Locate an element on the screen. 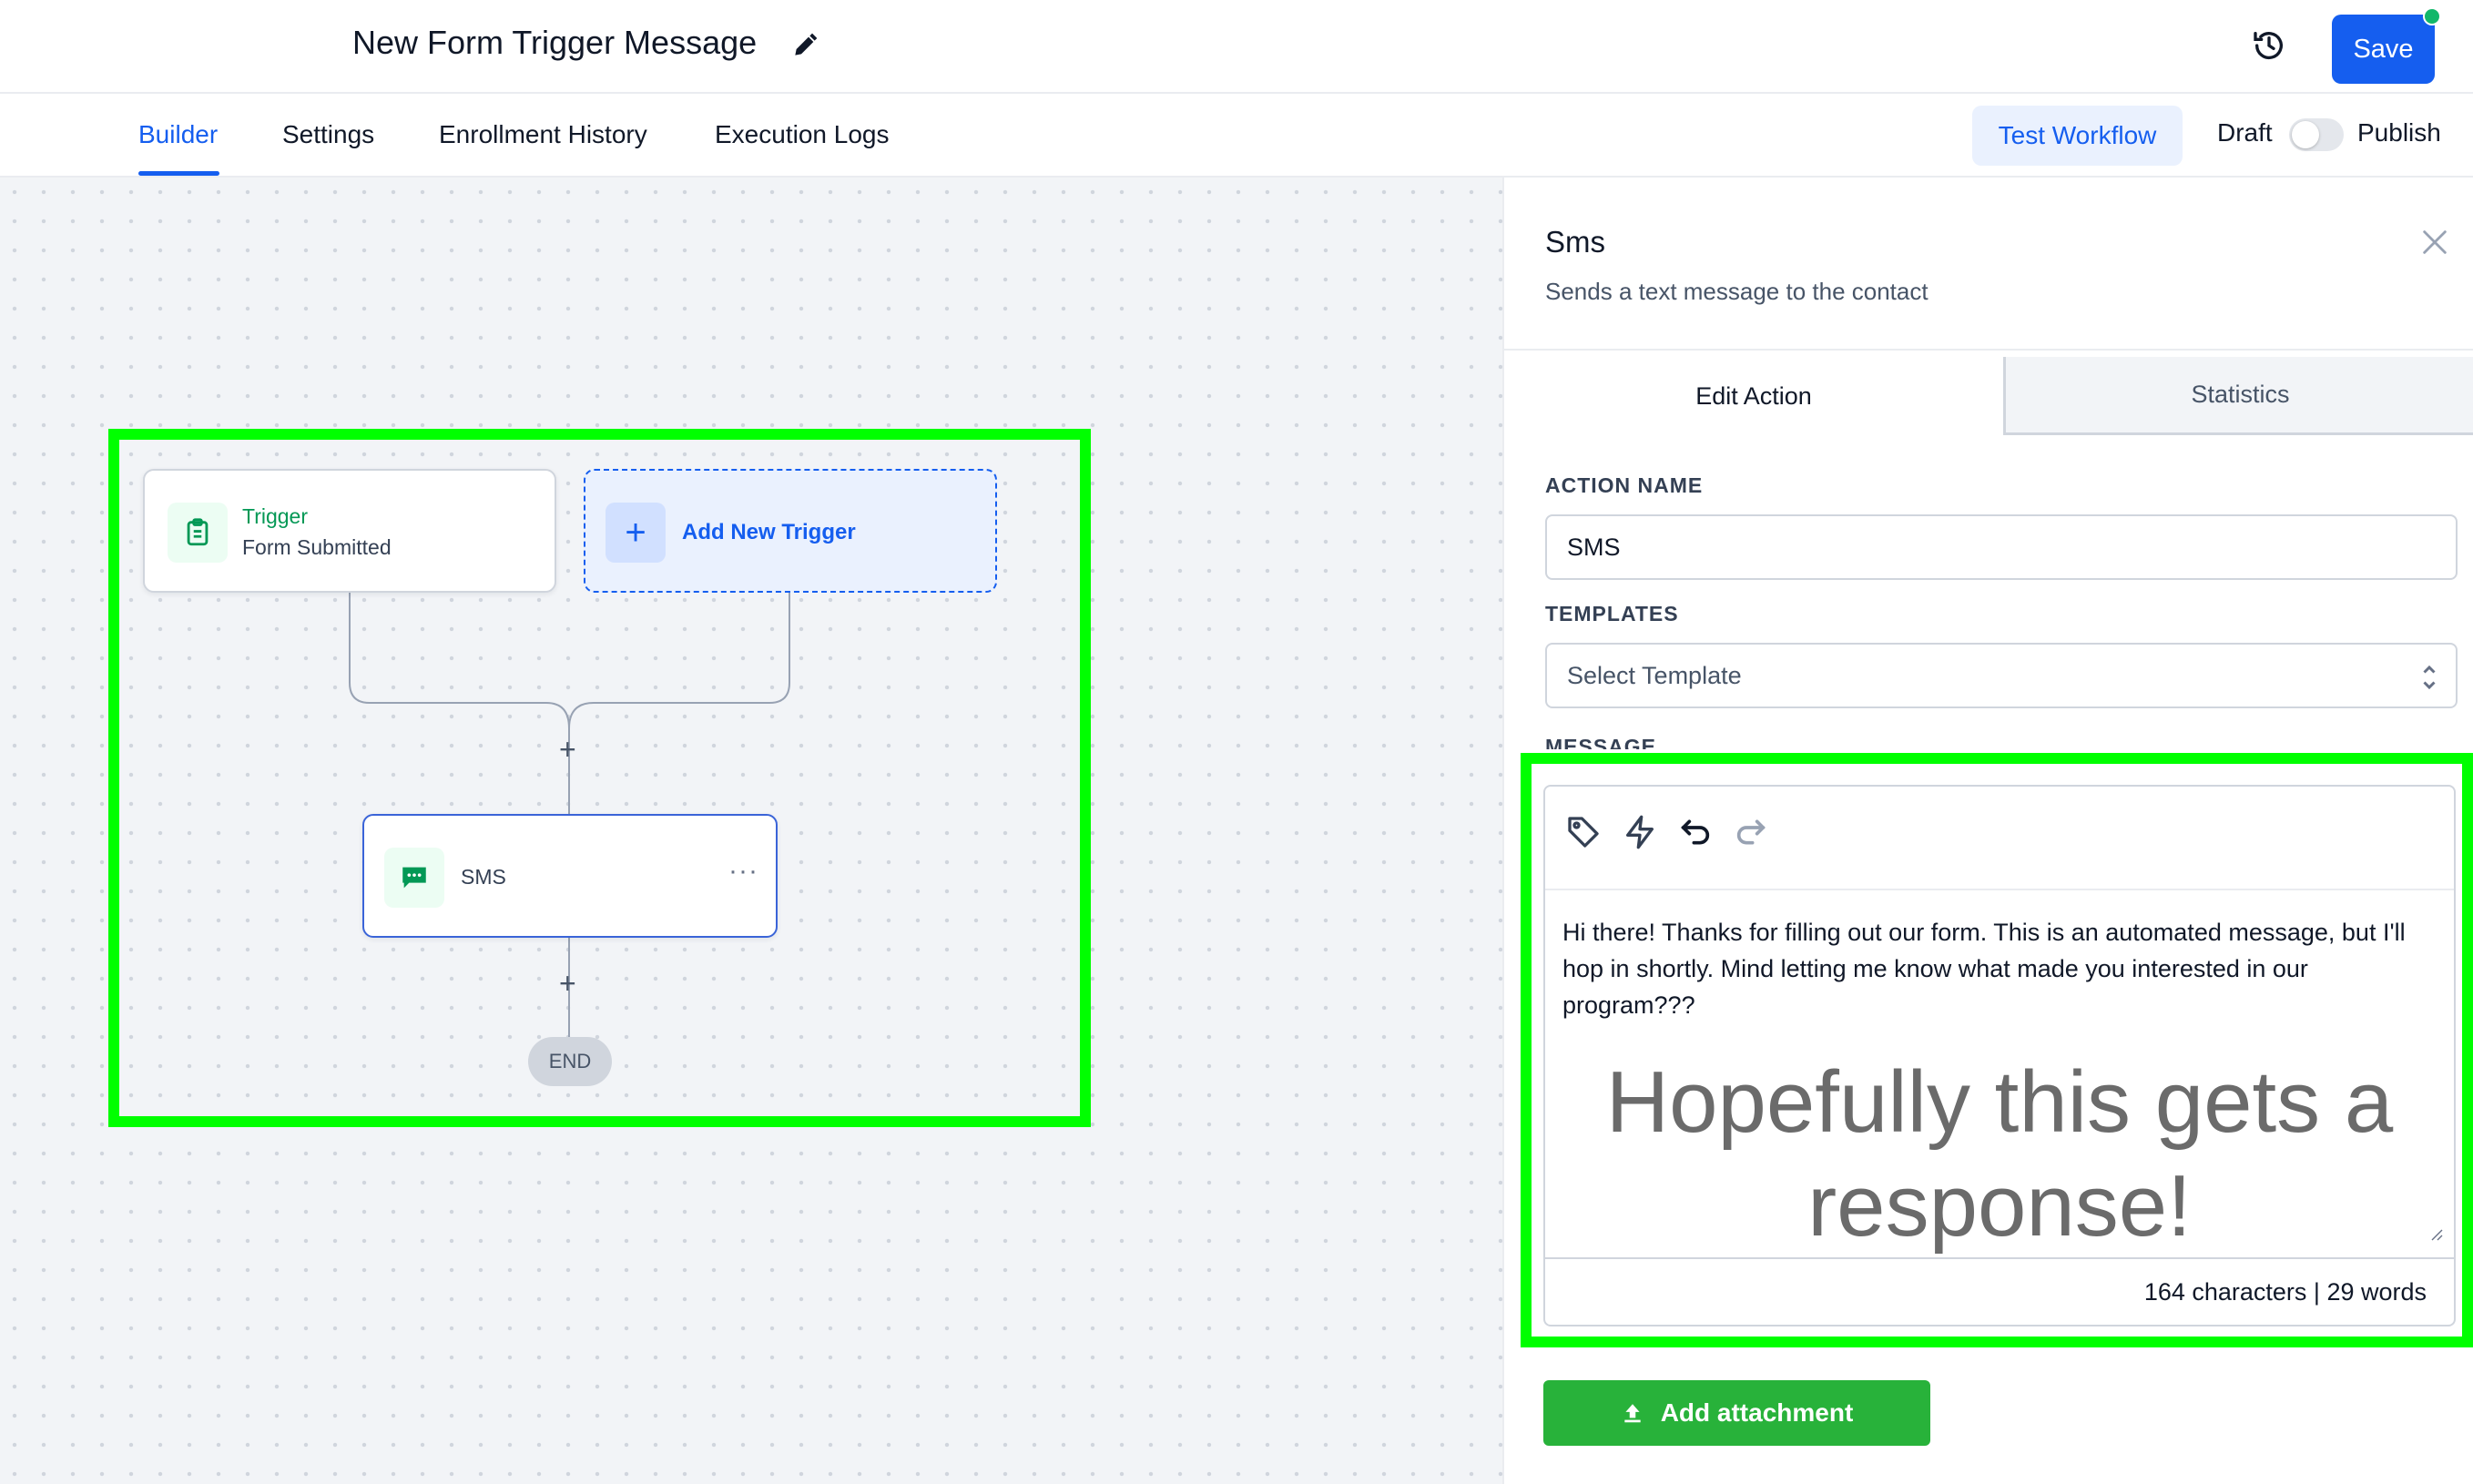  template-select-value: Select Template is located at coordinates (1654, 675).